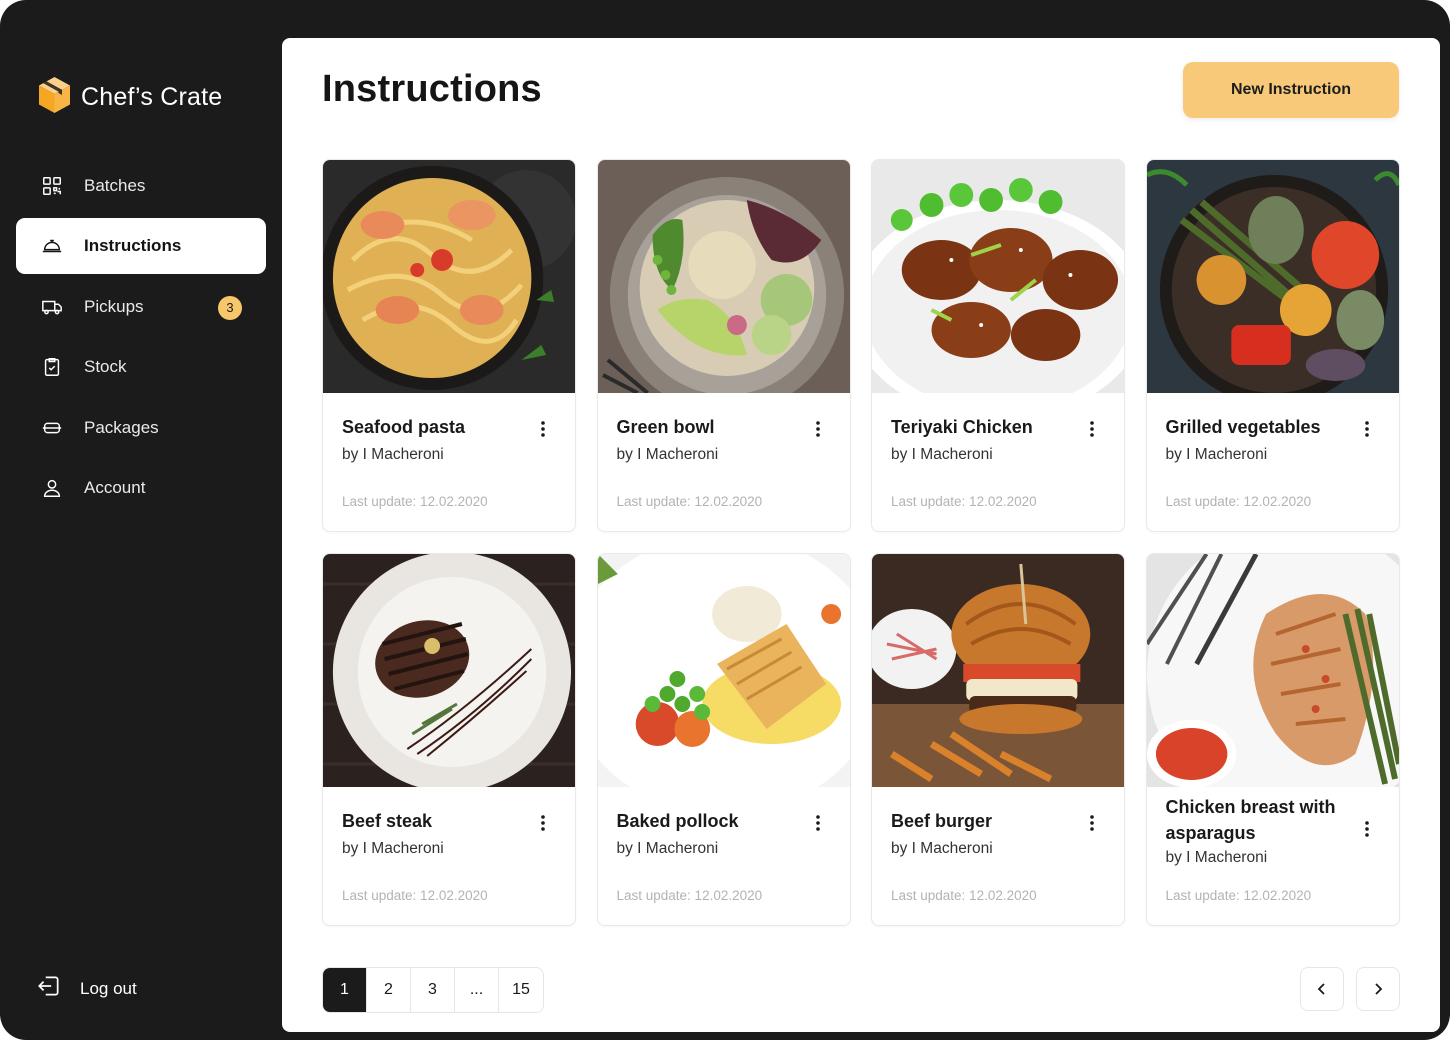 The height and width of the screenshot is (1040, 1450). I want to click on card-title: Grilled vegetables, so click(1243, 427).